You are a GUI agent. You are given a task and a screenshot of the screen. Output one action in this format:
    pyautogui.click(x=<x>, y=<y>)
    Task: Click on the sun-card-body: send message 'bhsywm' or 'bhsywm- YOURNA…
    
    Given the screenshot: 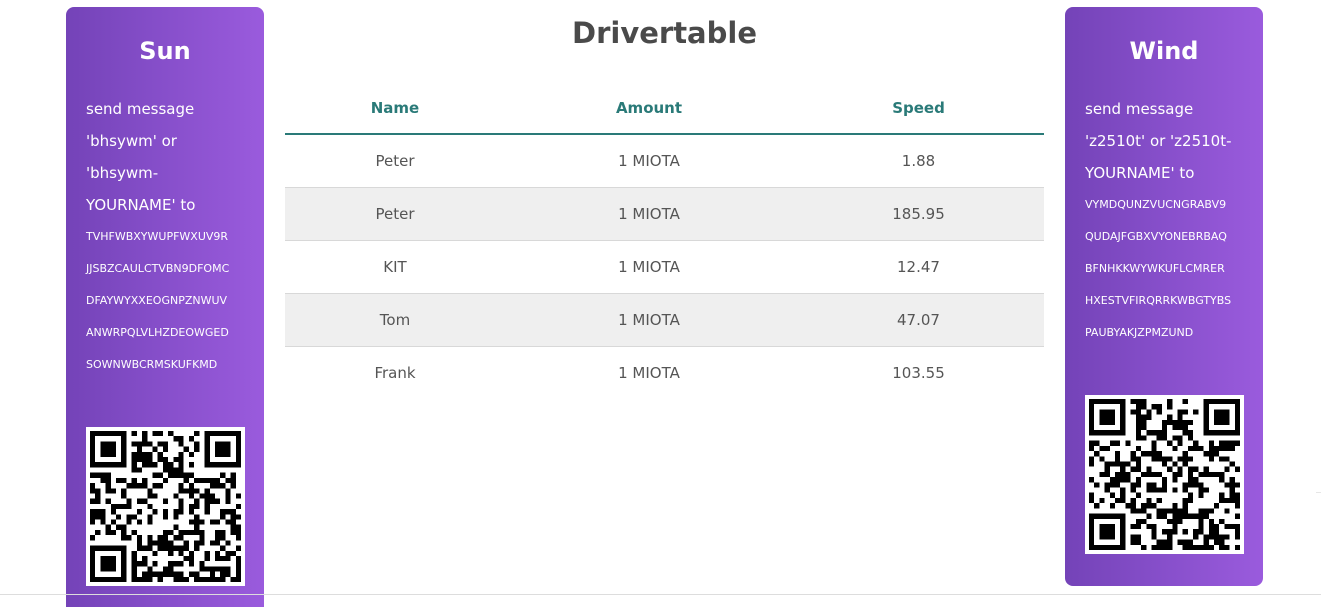 What is the action you would take?
    pyautogui.click(x=170, y=237)
    